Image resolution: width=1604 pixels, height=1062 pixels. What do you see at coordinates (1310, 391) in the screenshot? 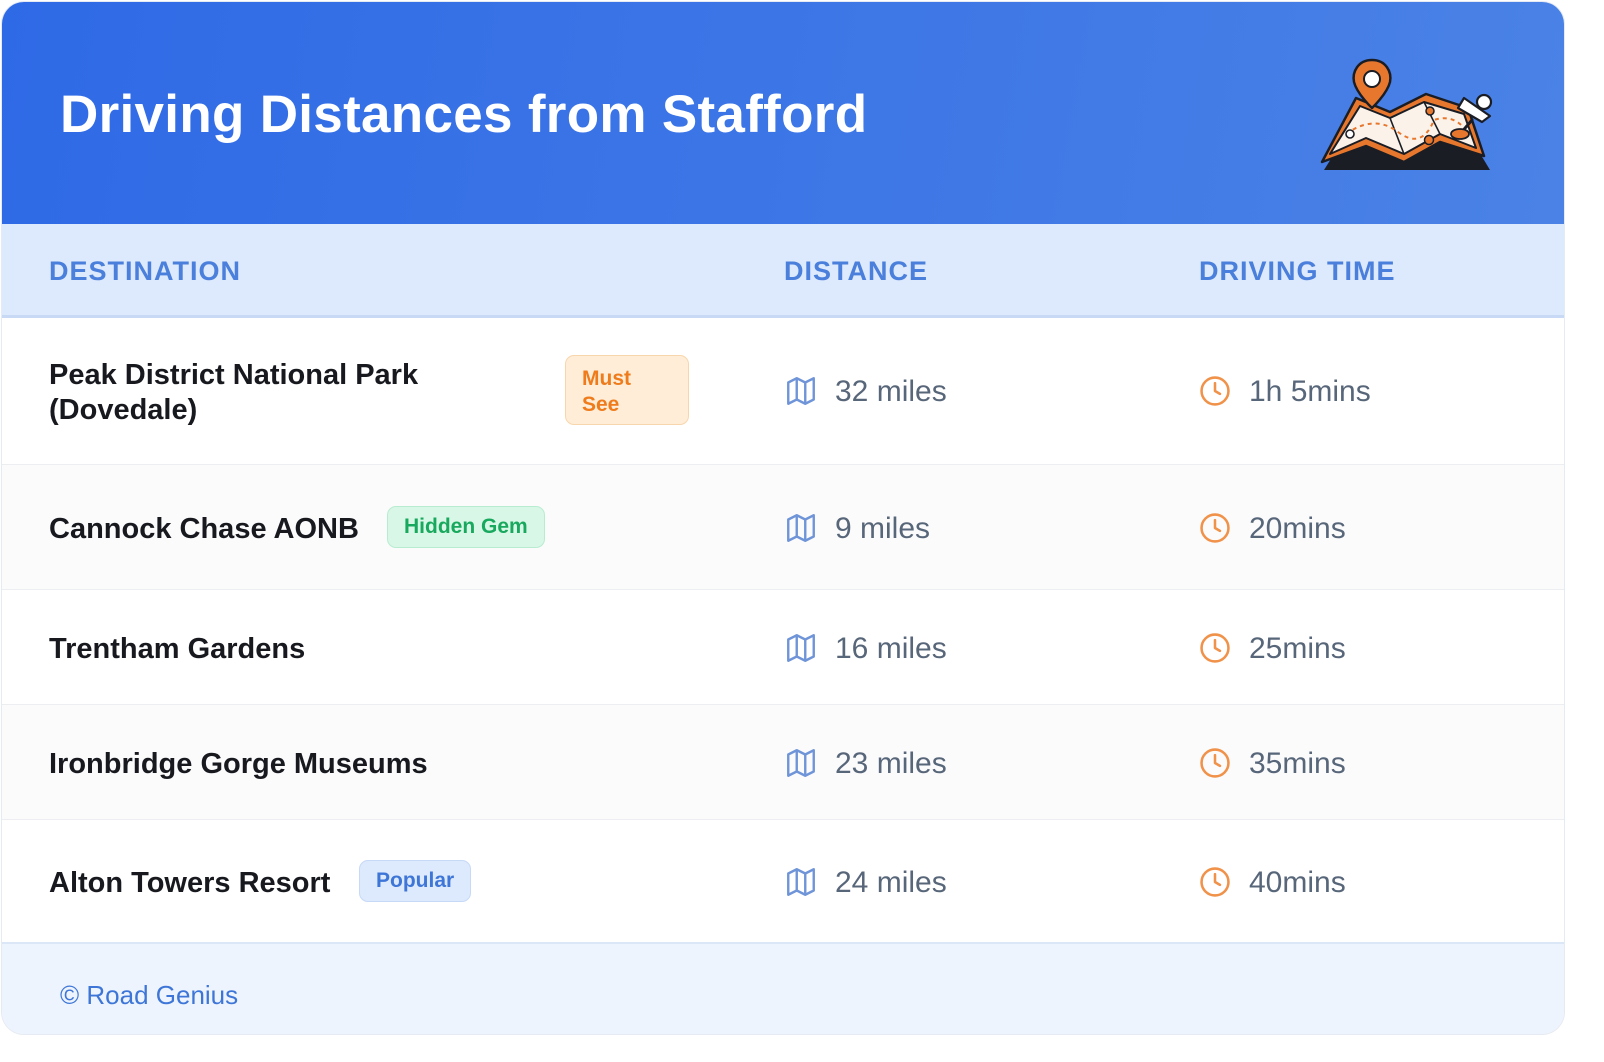
I see `driving-time-value: 1h 5mins` at bounding box center [1310, 391].